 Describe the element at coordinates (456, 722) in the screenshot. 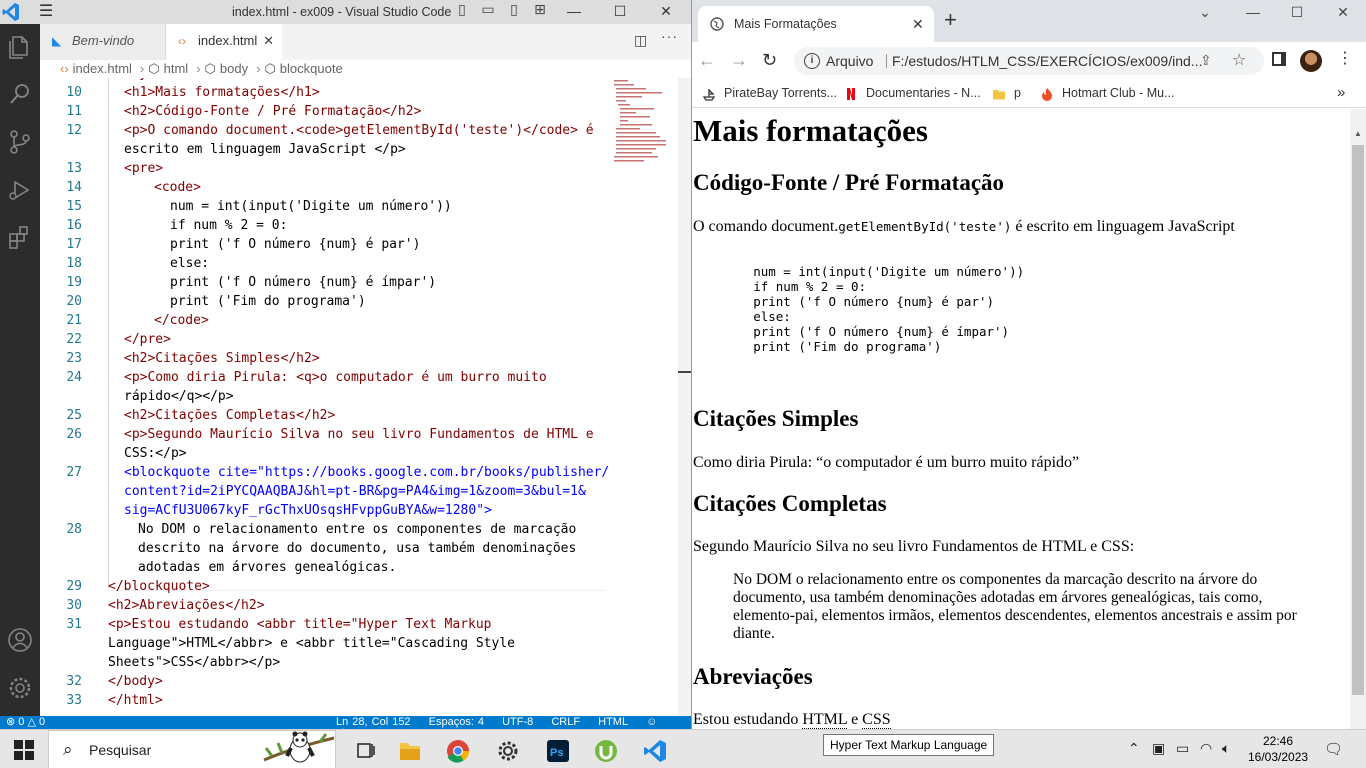

I see `indentation: Espaços: 4` at that location.